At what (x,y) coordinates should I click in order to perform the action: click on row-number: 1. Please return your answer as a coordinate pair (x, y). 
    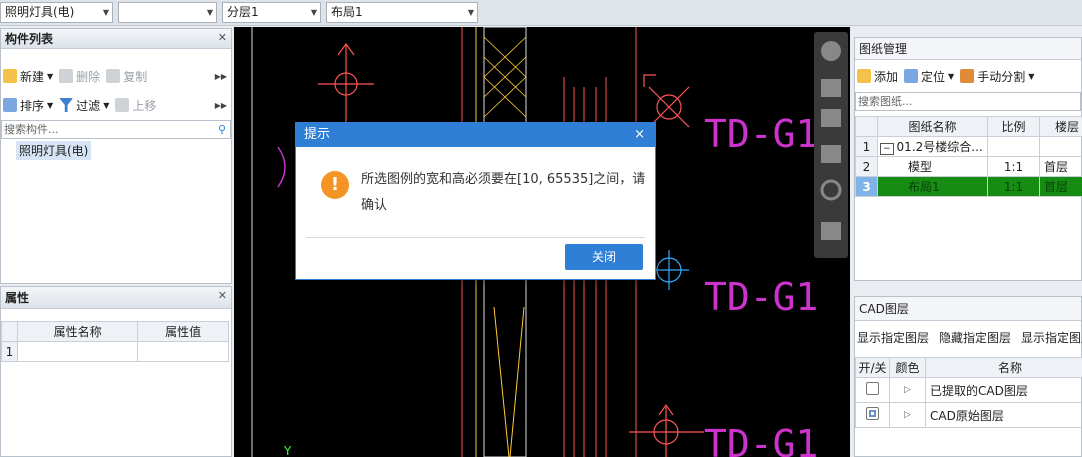
    Looking at the image, I should click on (9, 351).